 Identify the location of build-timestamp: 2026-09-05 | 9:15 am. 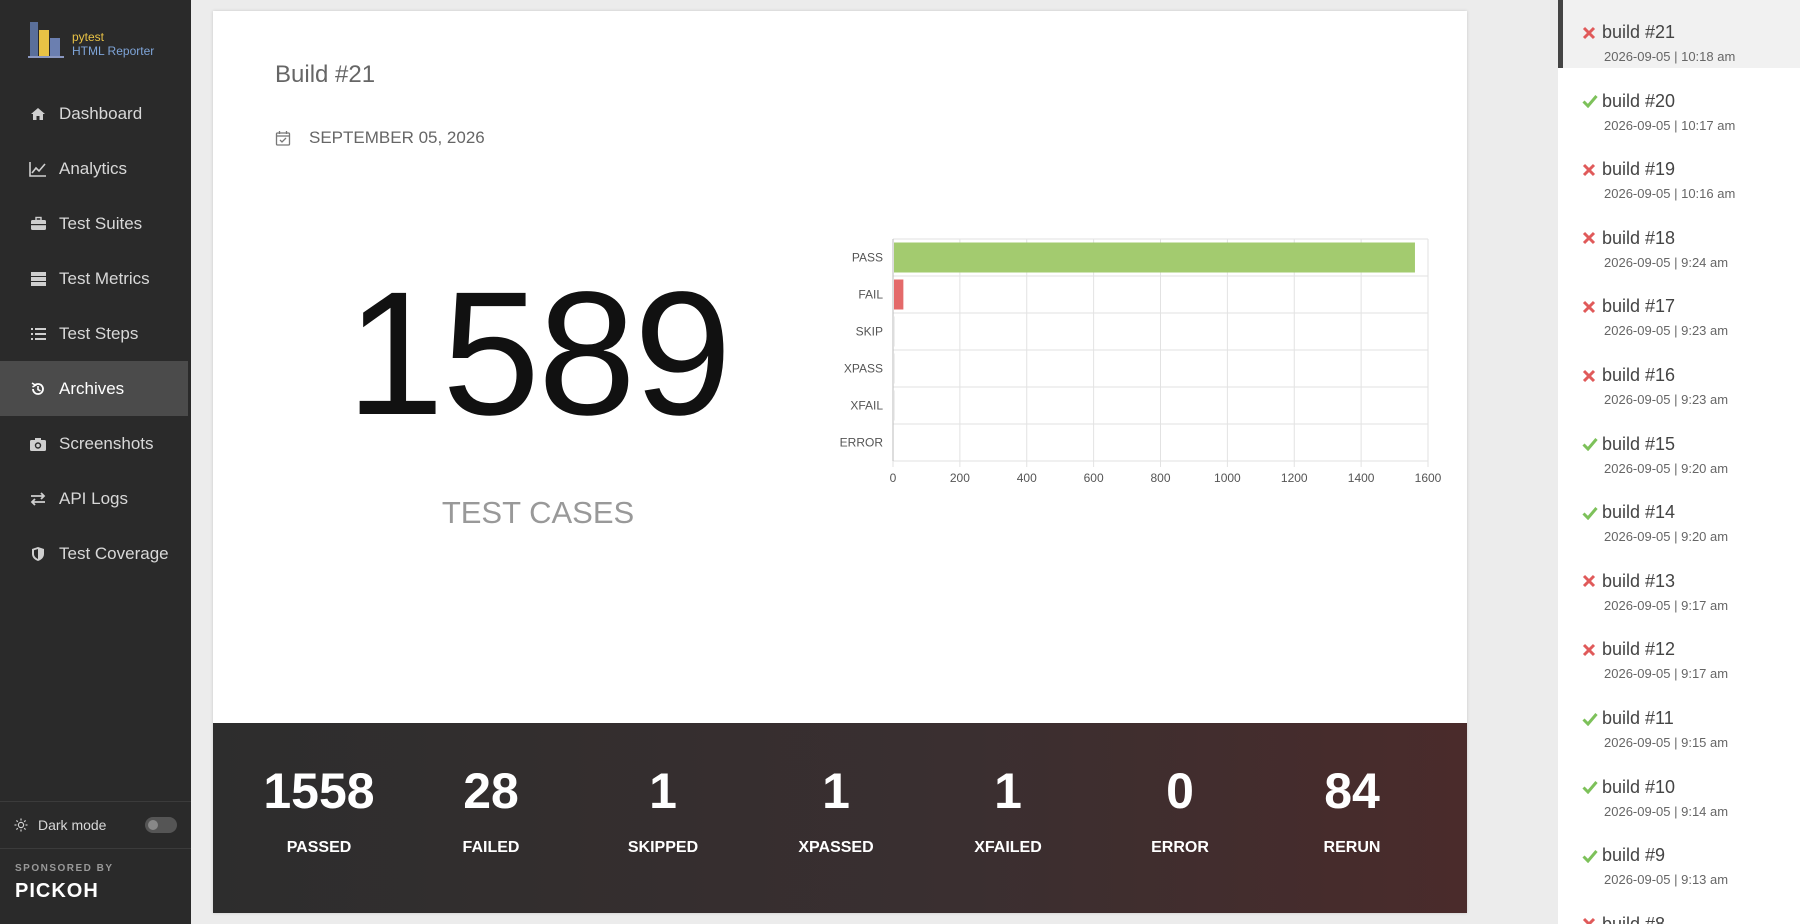
(1666, 742).